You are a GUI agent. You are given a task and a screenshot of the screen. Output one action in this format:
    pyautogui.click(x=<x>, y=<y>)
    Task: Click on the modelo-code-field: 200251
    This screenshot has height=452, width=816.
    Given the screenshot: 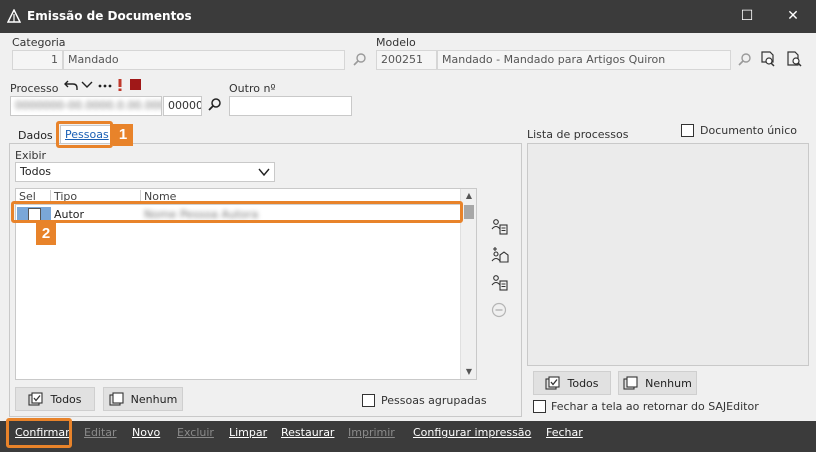 What is the action you would take?
    pyautogui.click(x=406, y=60)
    